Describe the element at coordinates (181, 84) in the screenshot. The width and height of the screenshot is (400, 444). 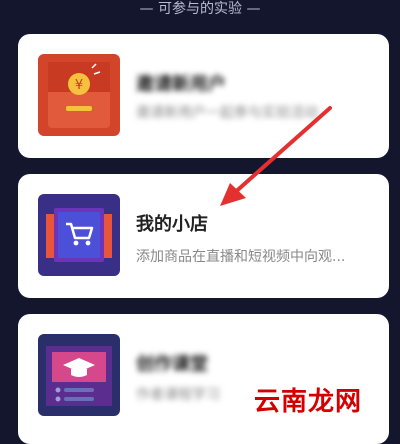
I see `experiment-title: 邀请新用户` at that location.